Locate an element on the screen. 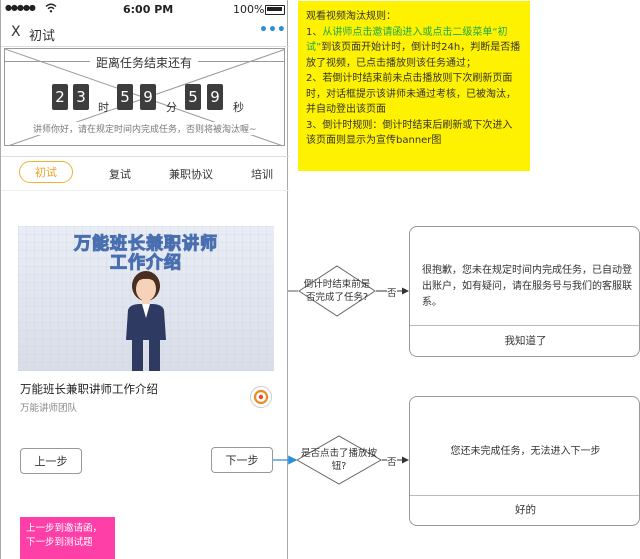 Image resolution: width=640 pixels, height=559 pixels. decision-countdown-complete: 倒计时结束前是否完成了任务? is located at coordinates (337, 291).